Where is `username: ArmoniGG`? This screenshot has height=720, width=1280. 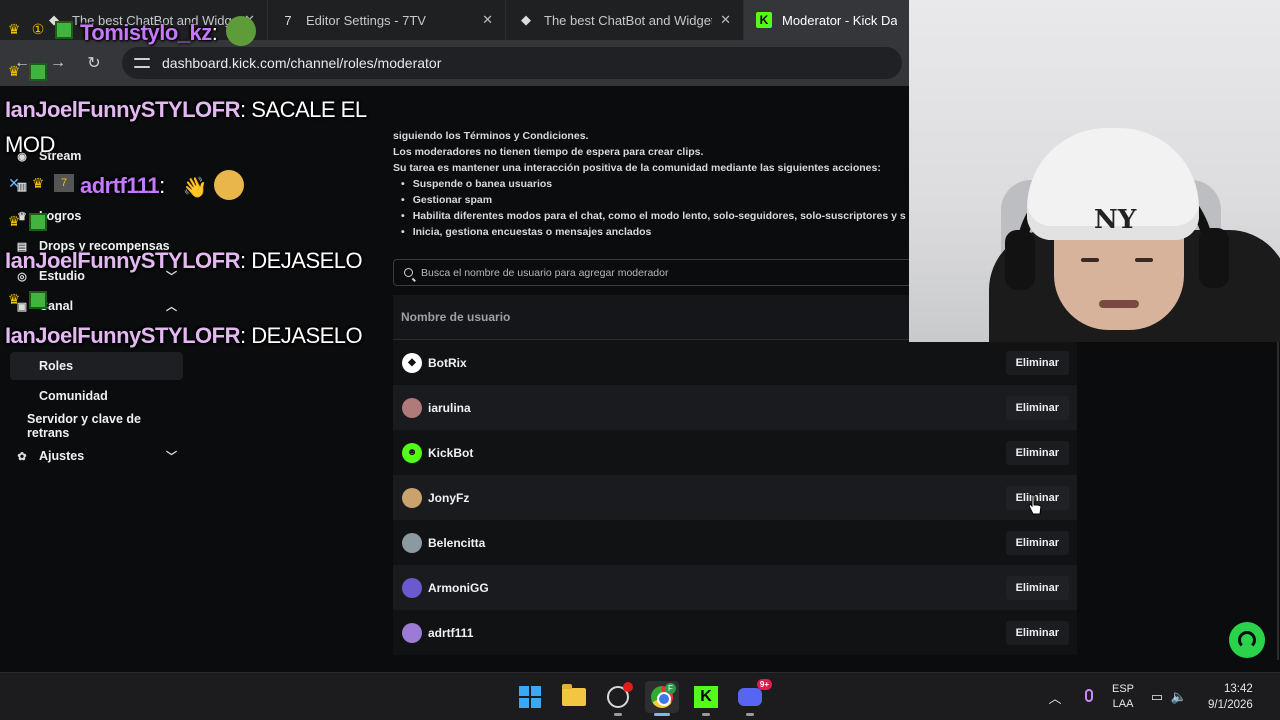
username: ArmoniGG is located at coordinates (458, 587).